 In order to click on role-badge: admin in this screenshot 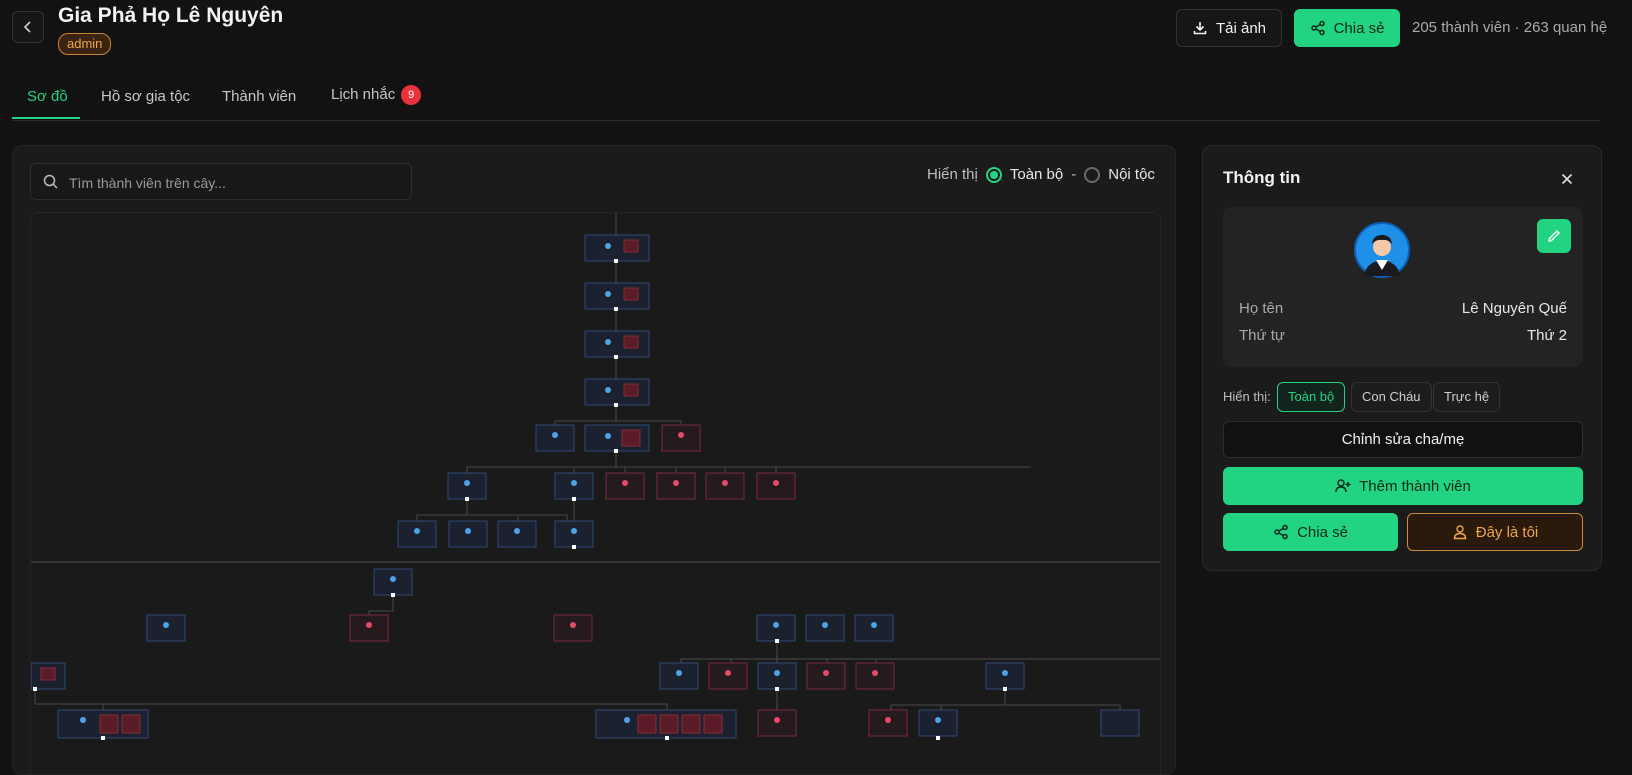, I will do `click(85, 44)`.